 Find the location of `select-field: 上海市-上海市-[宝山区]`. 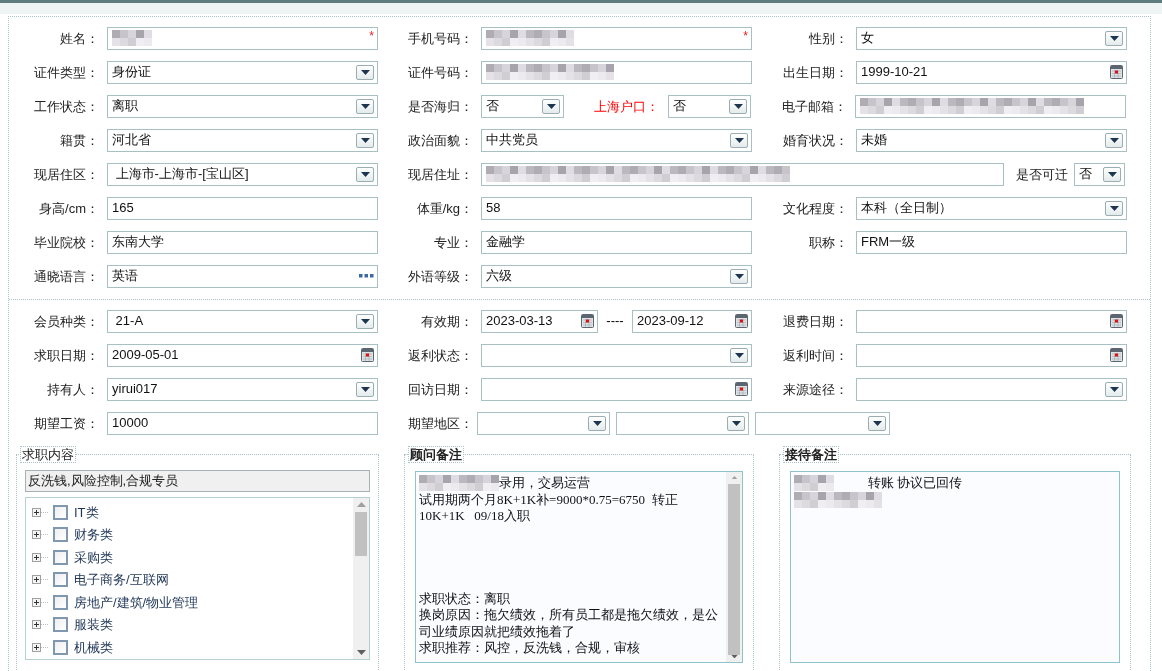

select-field: 上海市-上海市-[宝山区] is located at coordinates (242, 174).